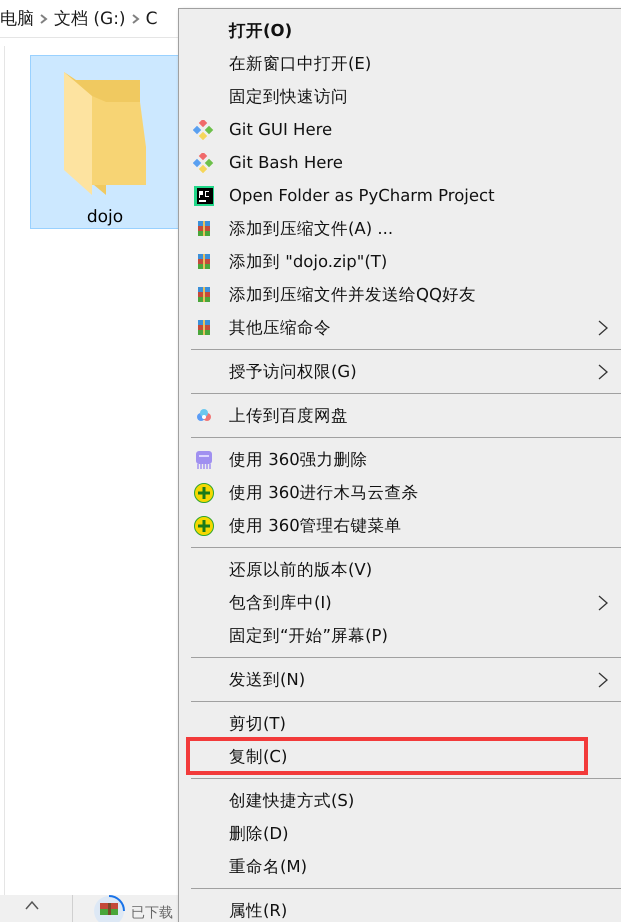  I want to click on menu-item: Git GUI Here, so click(401, 129).